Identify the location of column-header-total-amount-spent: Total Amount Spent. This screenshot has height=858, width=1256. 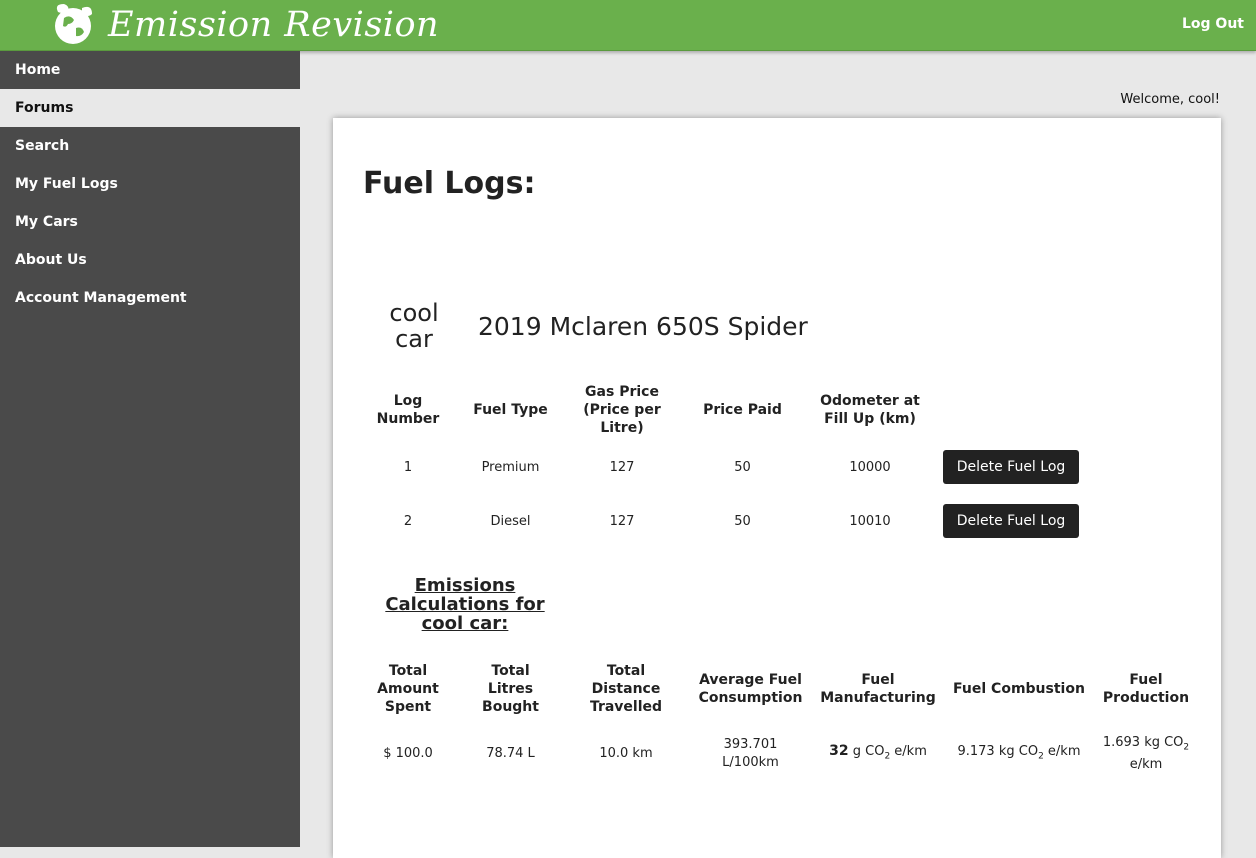
(408, 689).